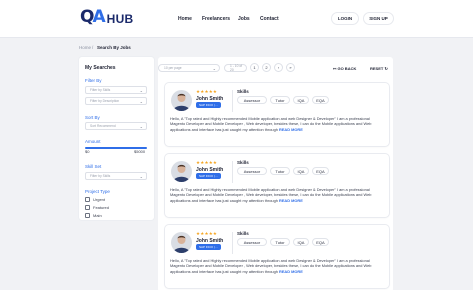 The height and width of the screenshot is (290, 473). I want to click on nav-contact: Contact, so click(269, 19).